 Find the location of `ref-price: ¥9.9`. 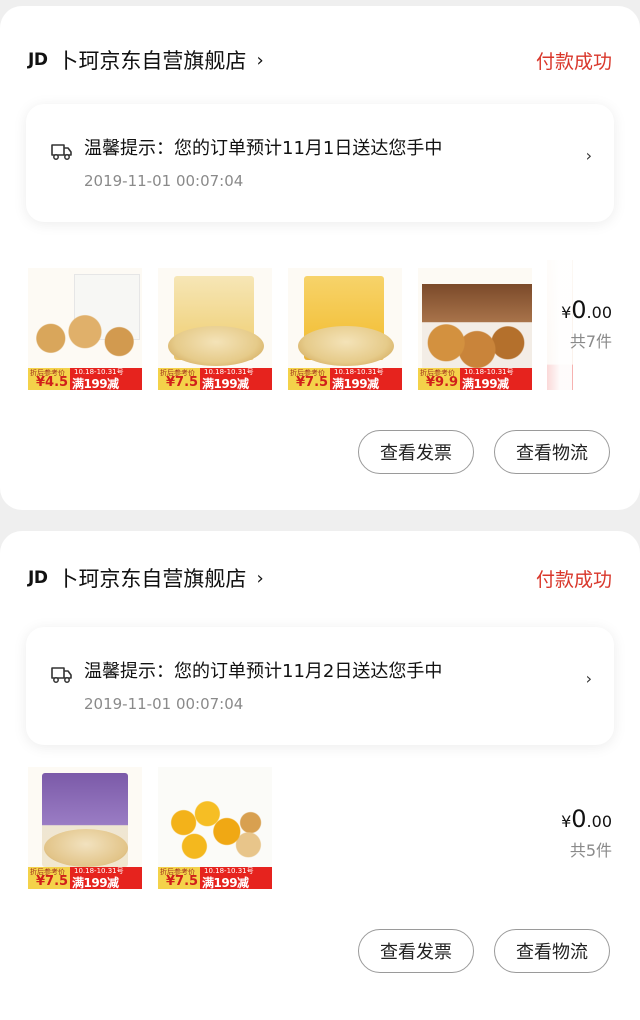

ref-price: ¥9.9 is located at coordinates (442, 382).